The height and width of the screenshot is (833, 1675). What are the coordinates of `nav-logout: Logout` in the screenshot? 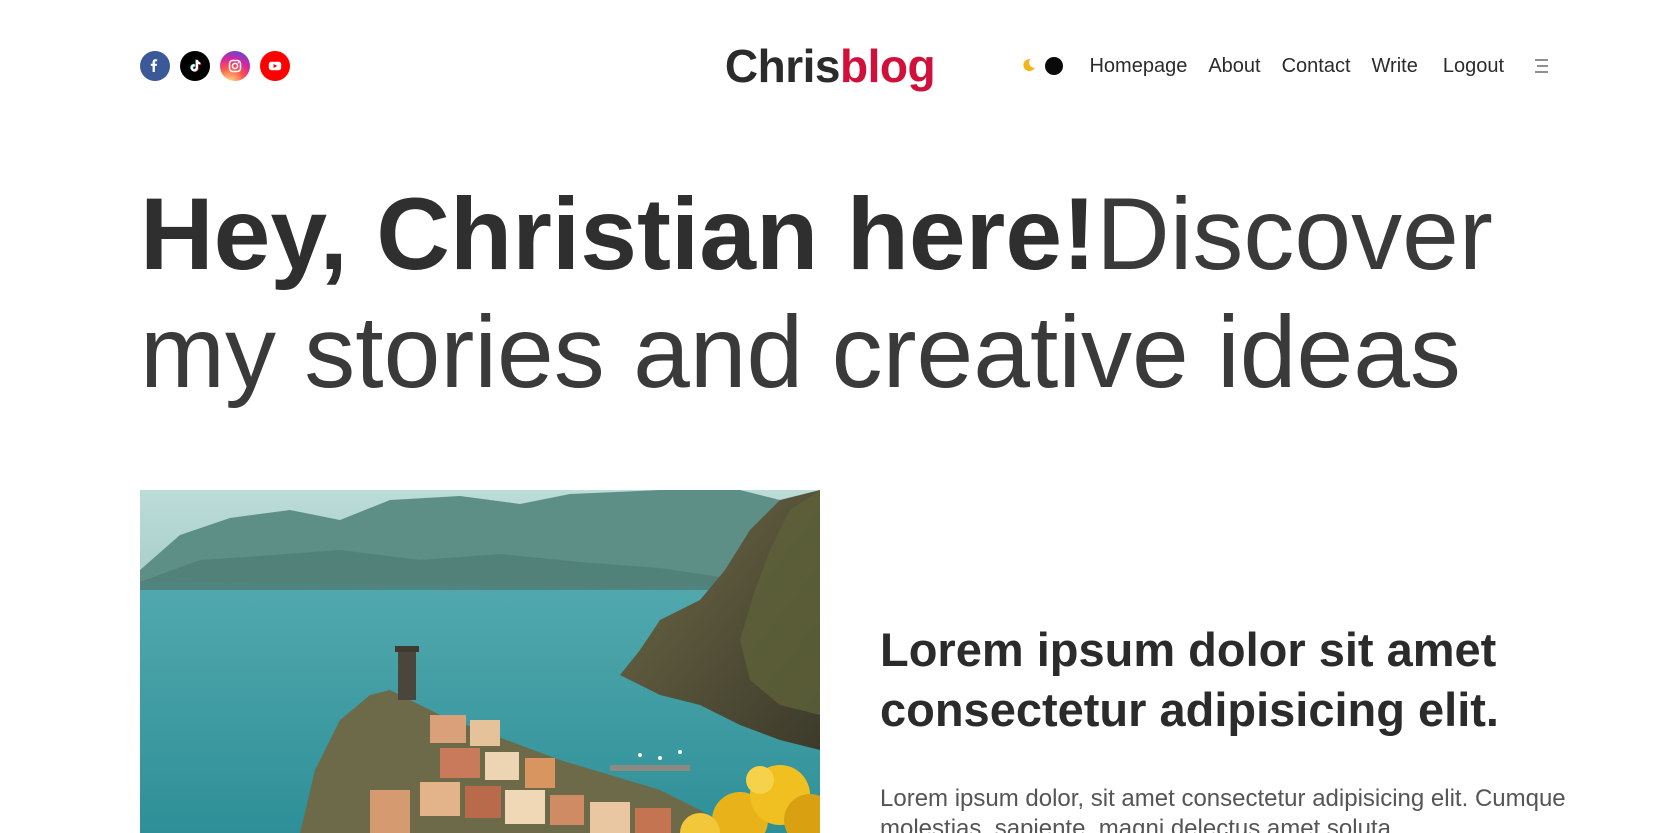 It's located at (1473, 66).